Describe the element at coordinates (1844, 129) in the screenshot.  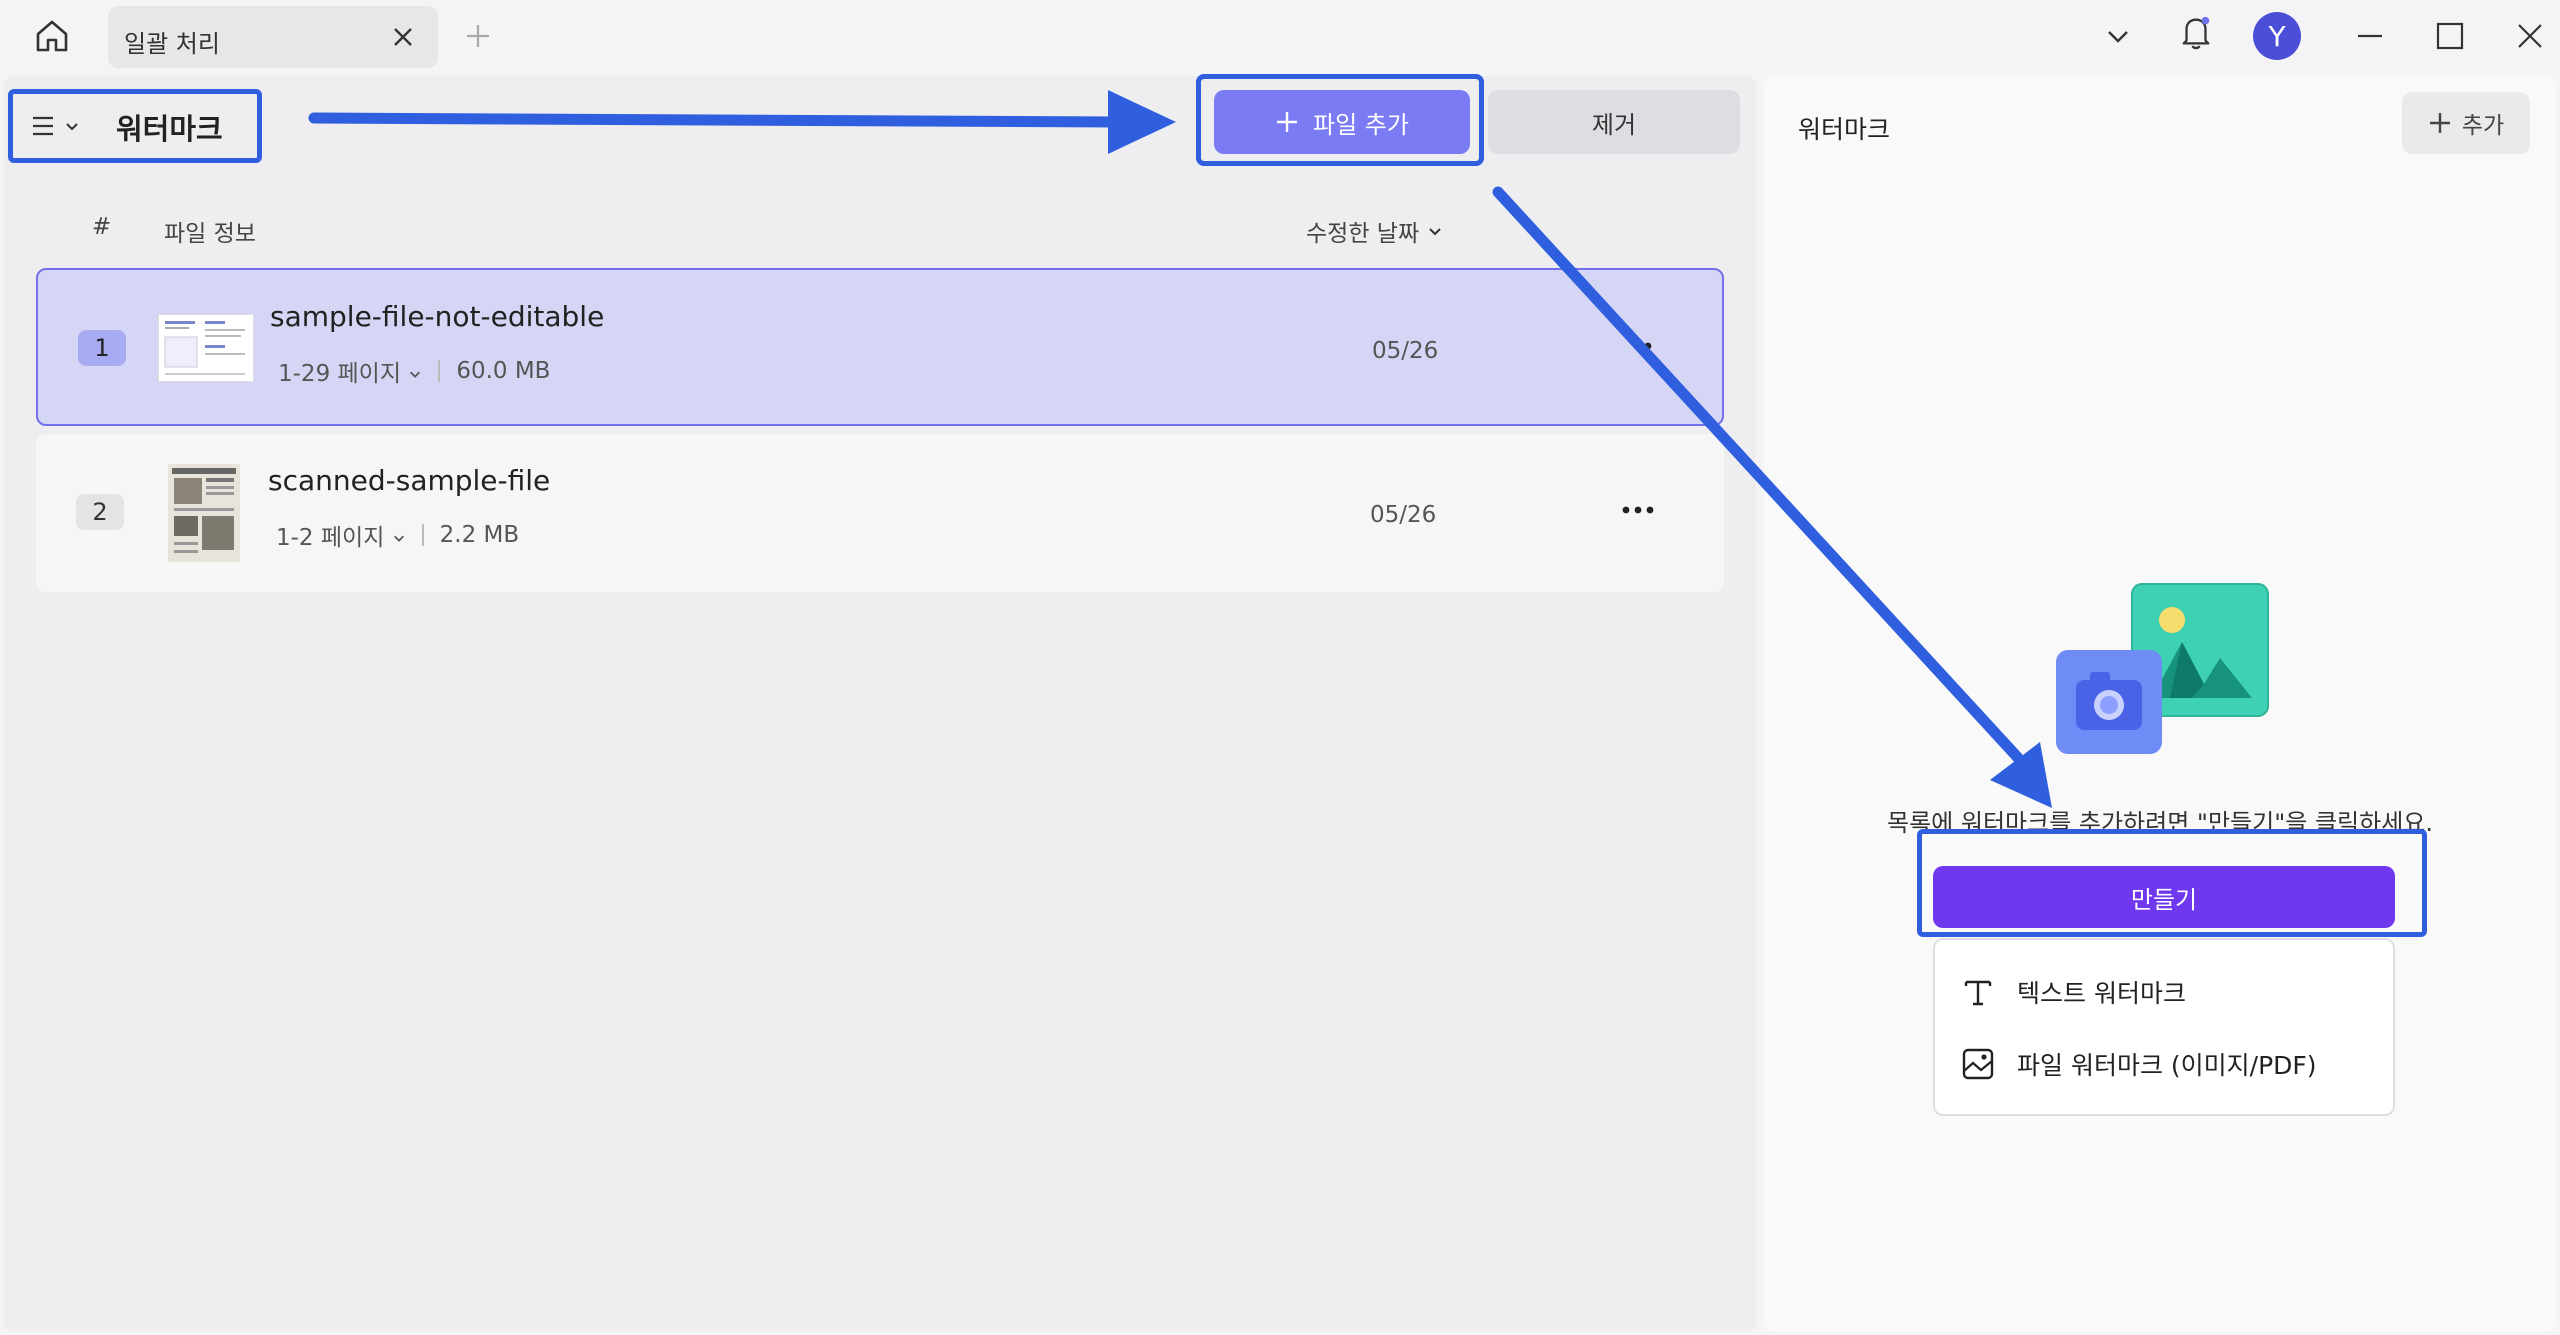
I see `panel-title: 워터마크` at that location.